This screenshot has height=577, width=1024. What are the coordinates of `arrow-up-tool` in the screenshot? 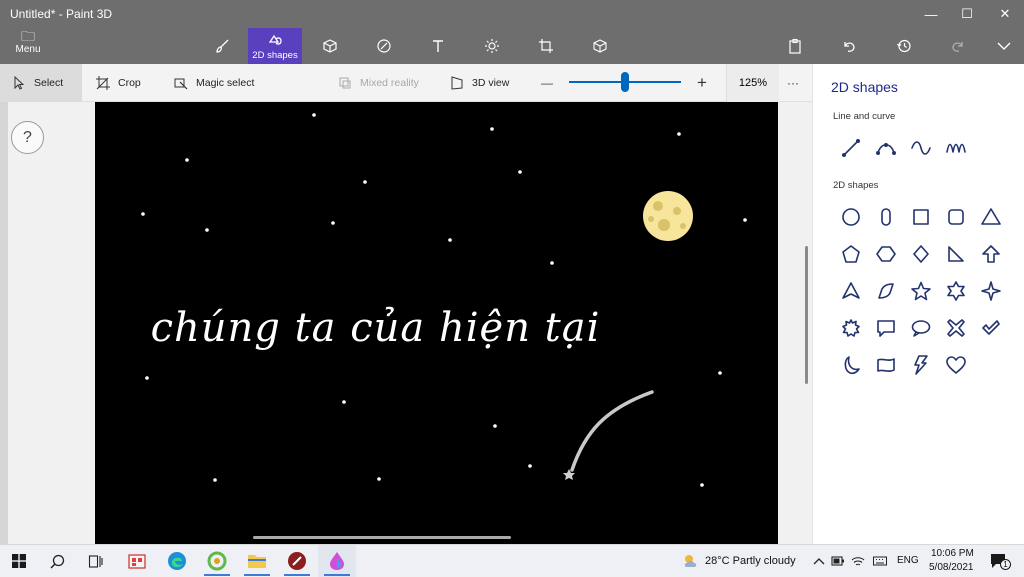 It's located at (990, 253).